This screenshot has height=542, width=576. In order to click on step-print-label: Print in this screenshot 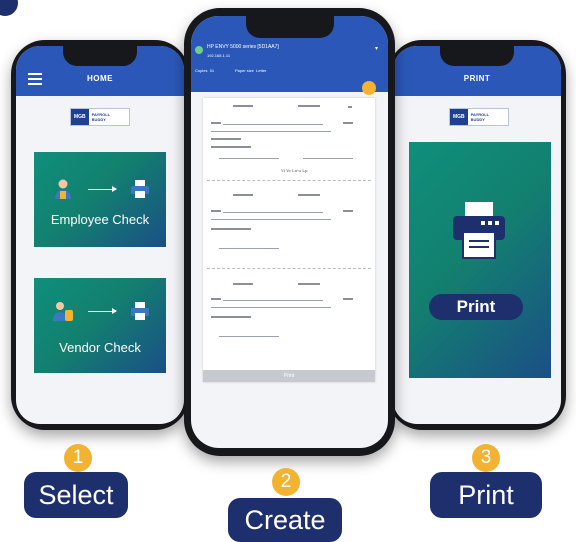, I will do `click(486, 495)`.